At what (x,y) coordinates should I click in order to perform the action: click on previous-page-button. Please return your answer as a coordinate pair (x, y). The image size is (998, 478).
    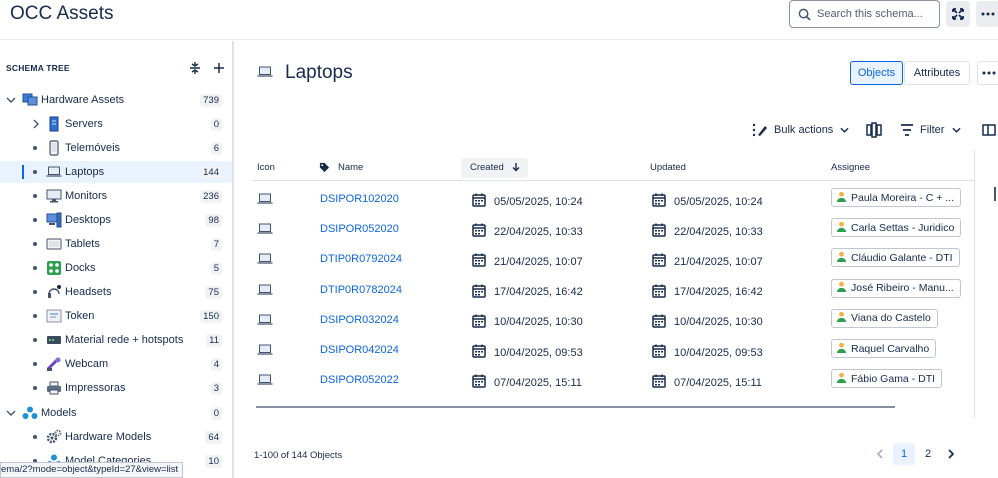
    Looking at the image, I should click on (880, 454).